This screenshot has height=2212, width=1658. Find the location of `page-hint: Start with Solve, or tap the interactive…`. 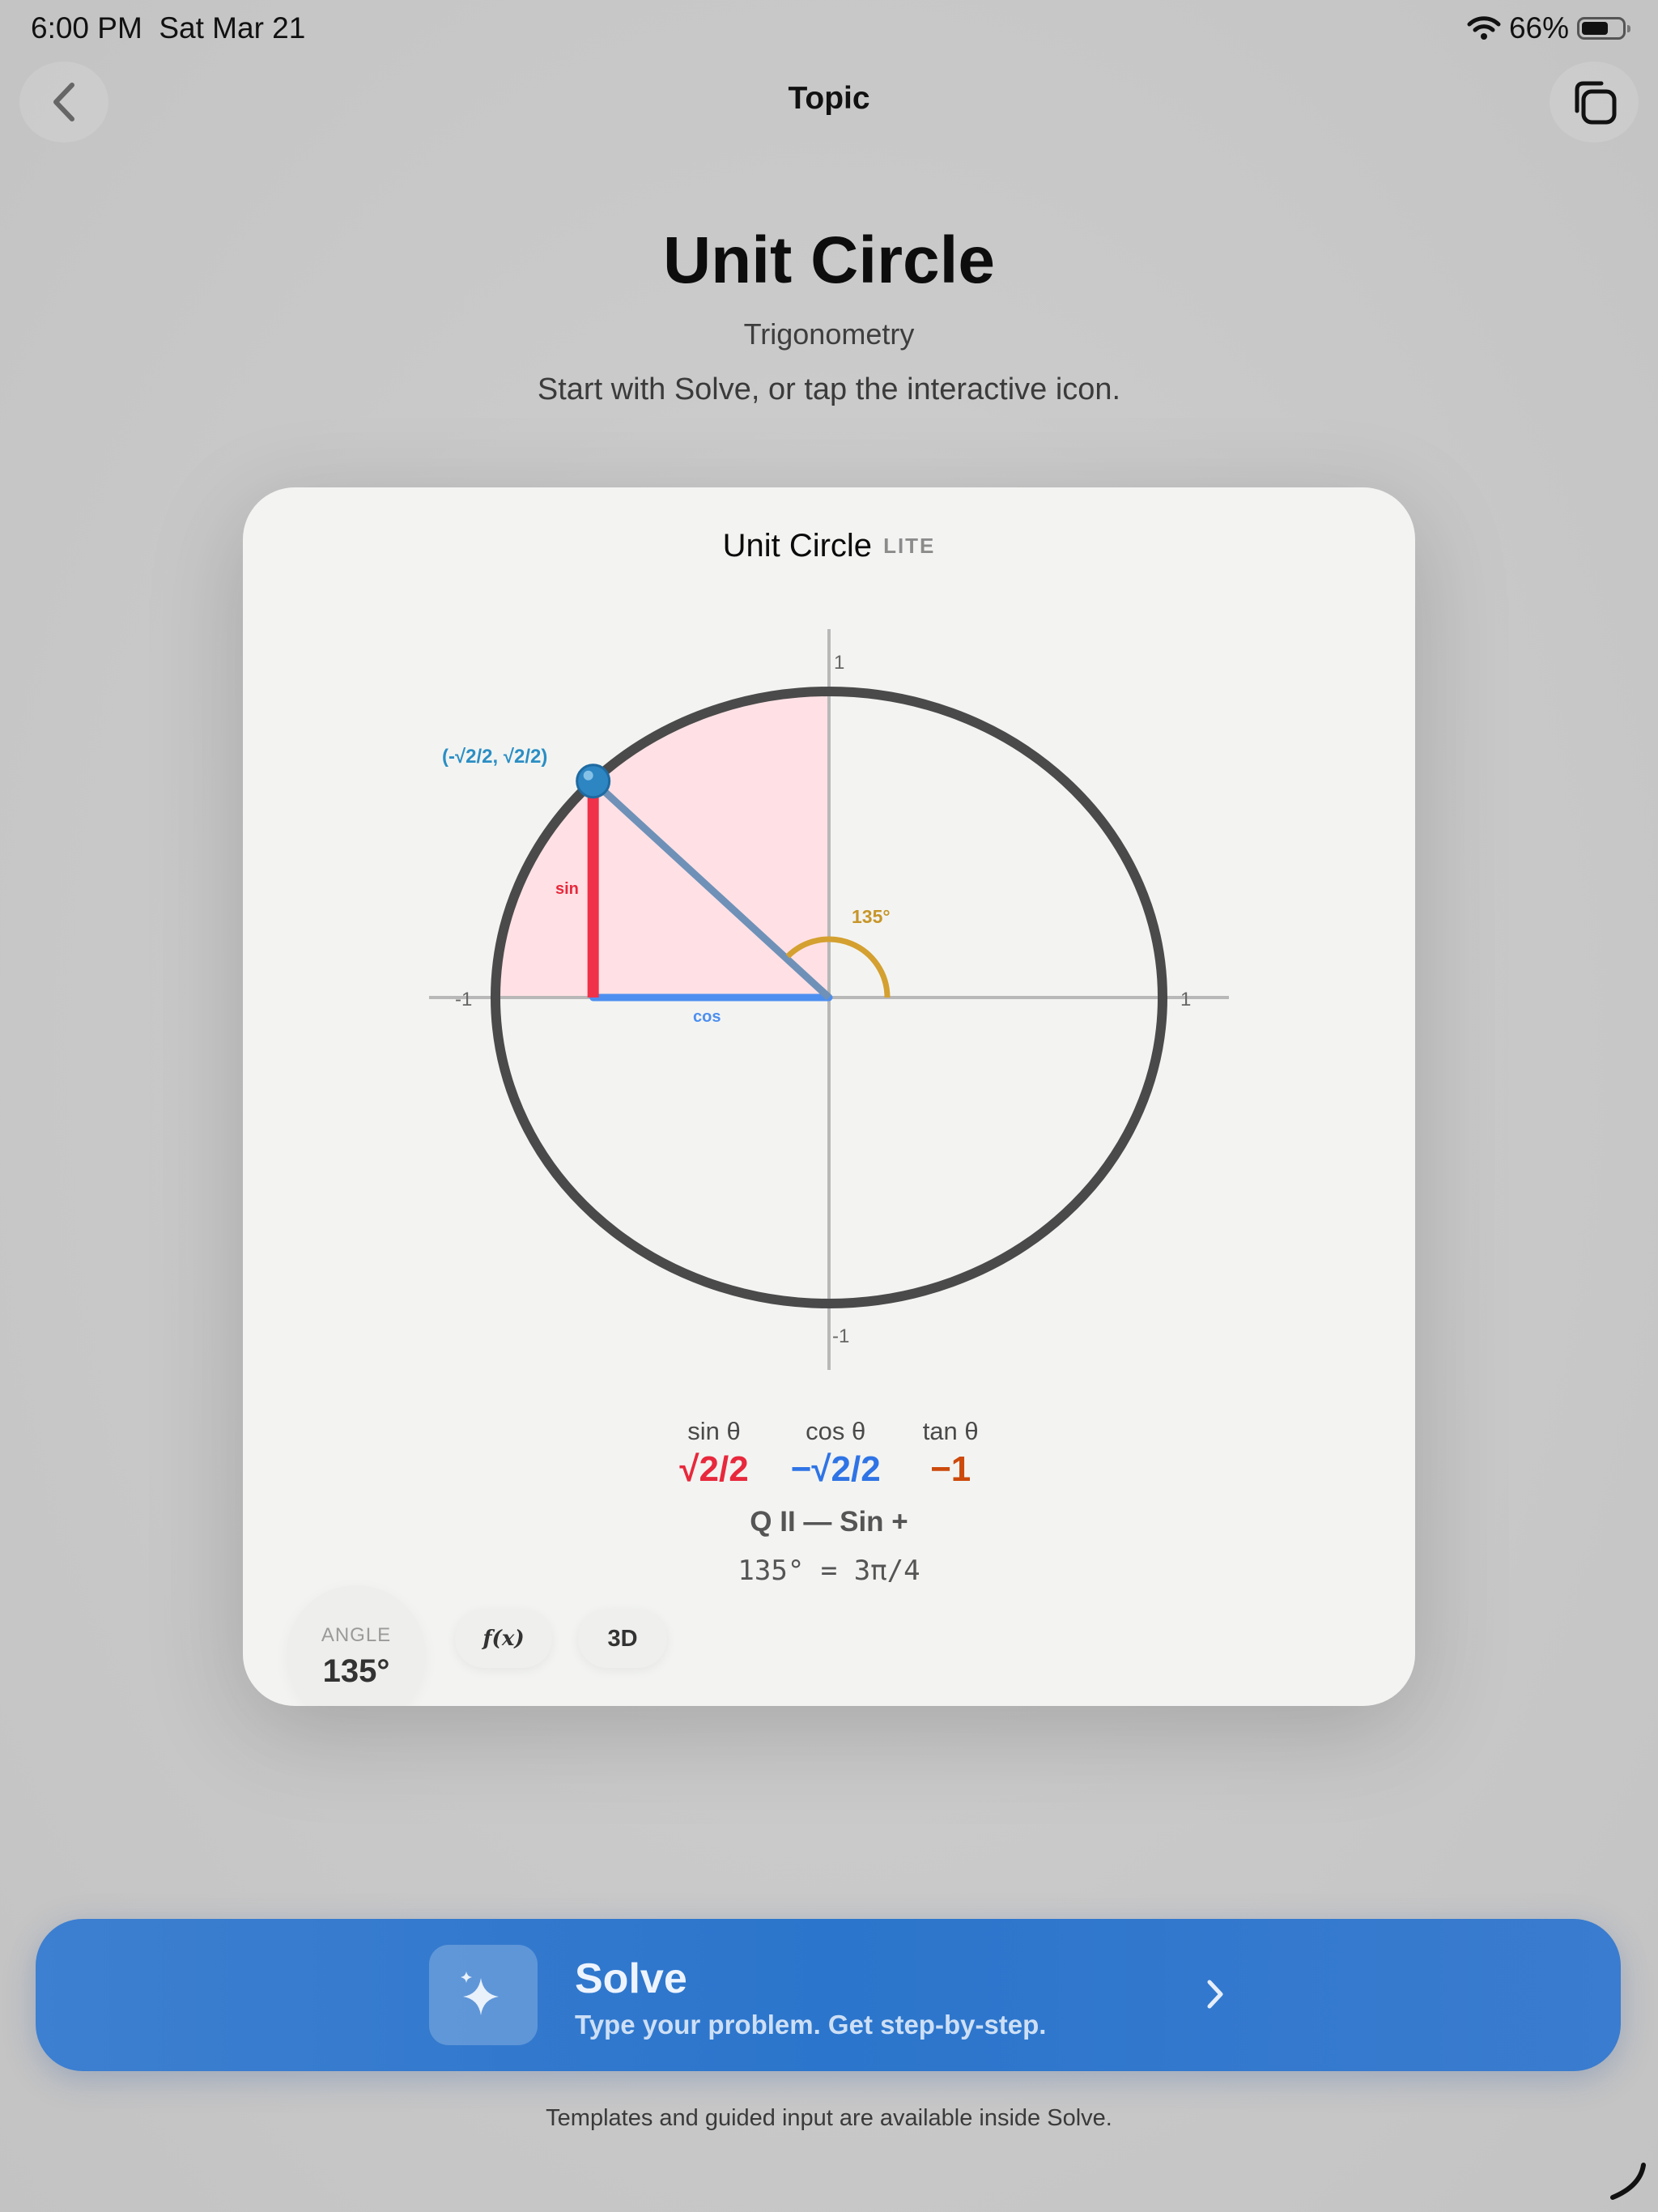

page-hint: Start with Solve, or tap the interactive… is located at coordinates (829, 389).